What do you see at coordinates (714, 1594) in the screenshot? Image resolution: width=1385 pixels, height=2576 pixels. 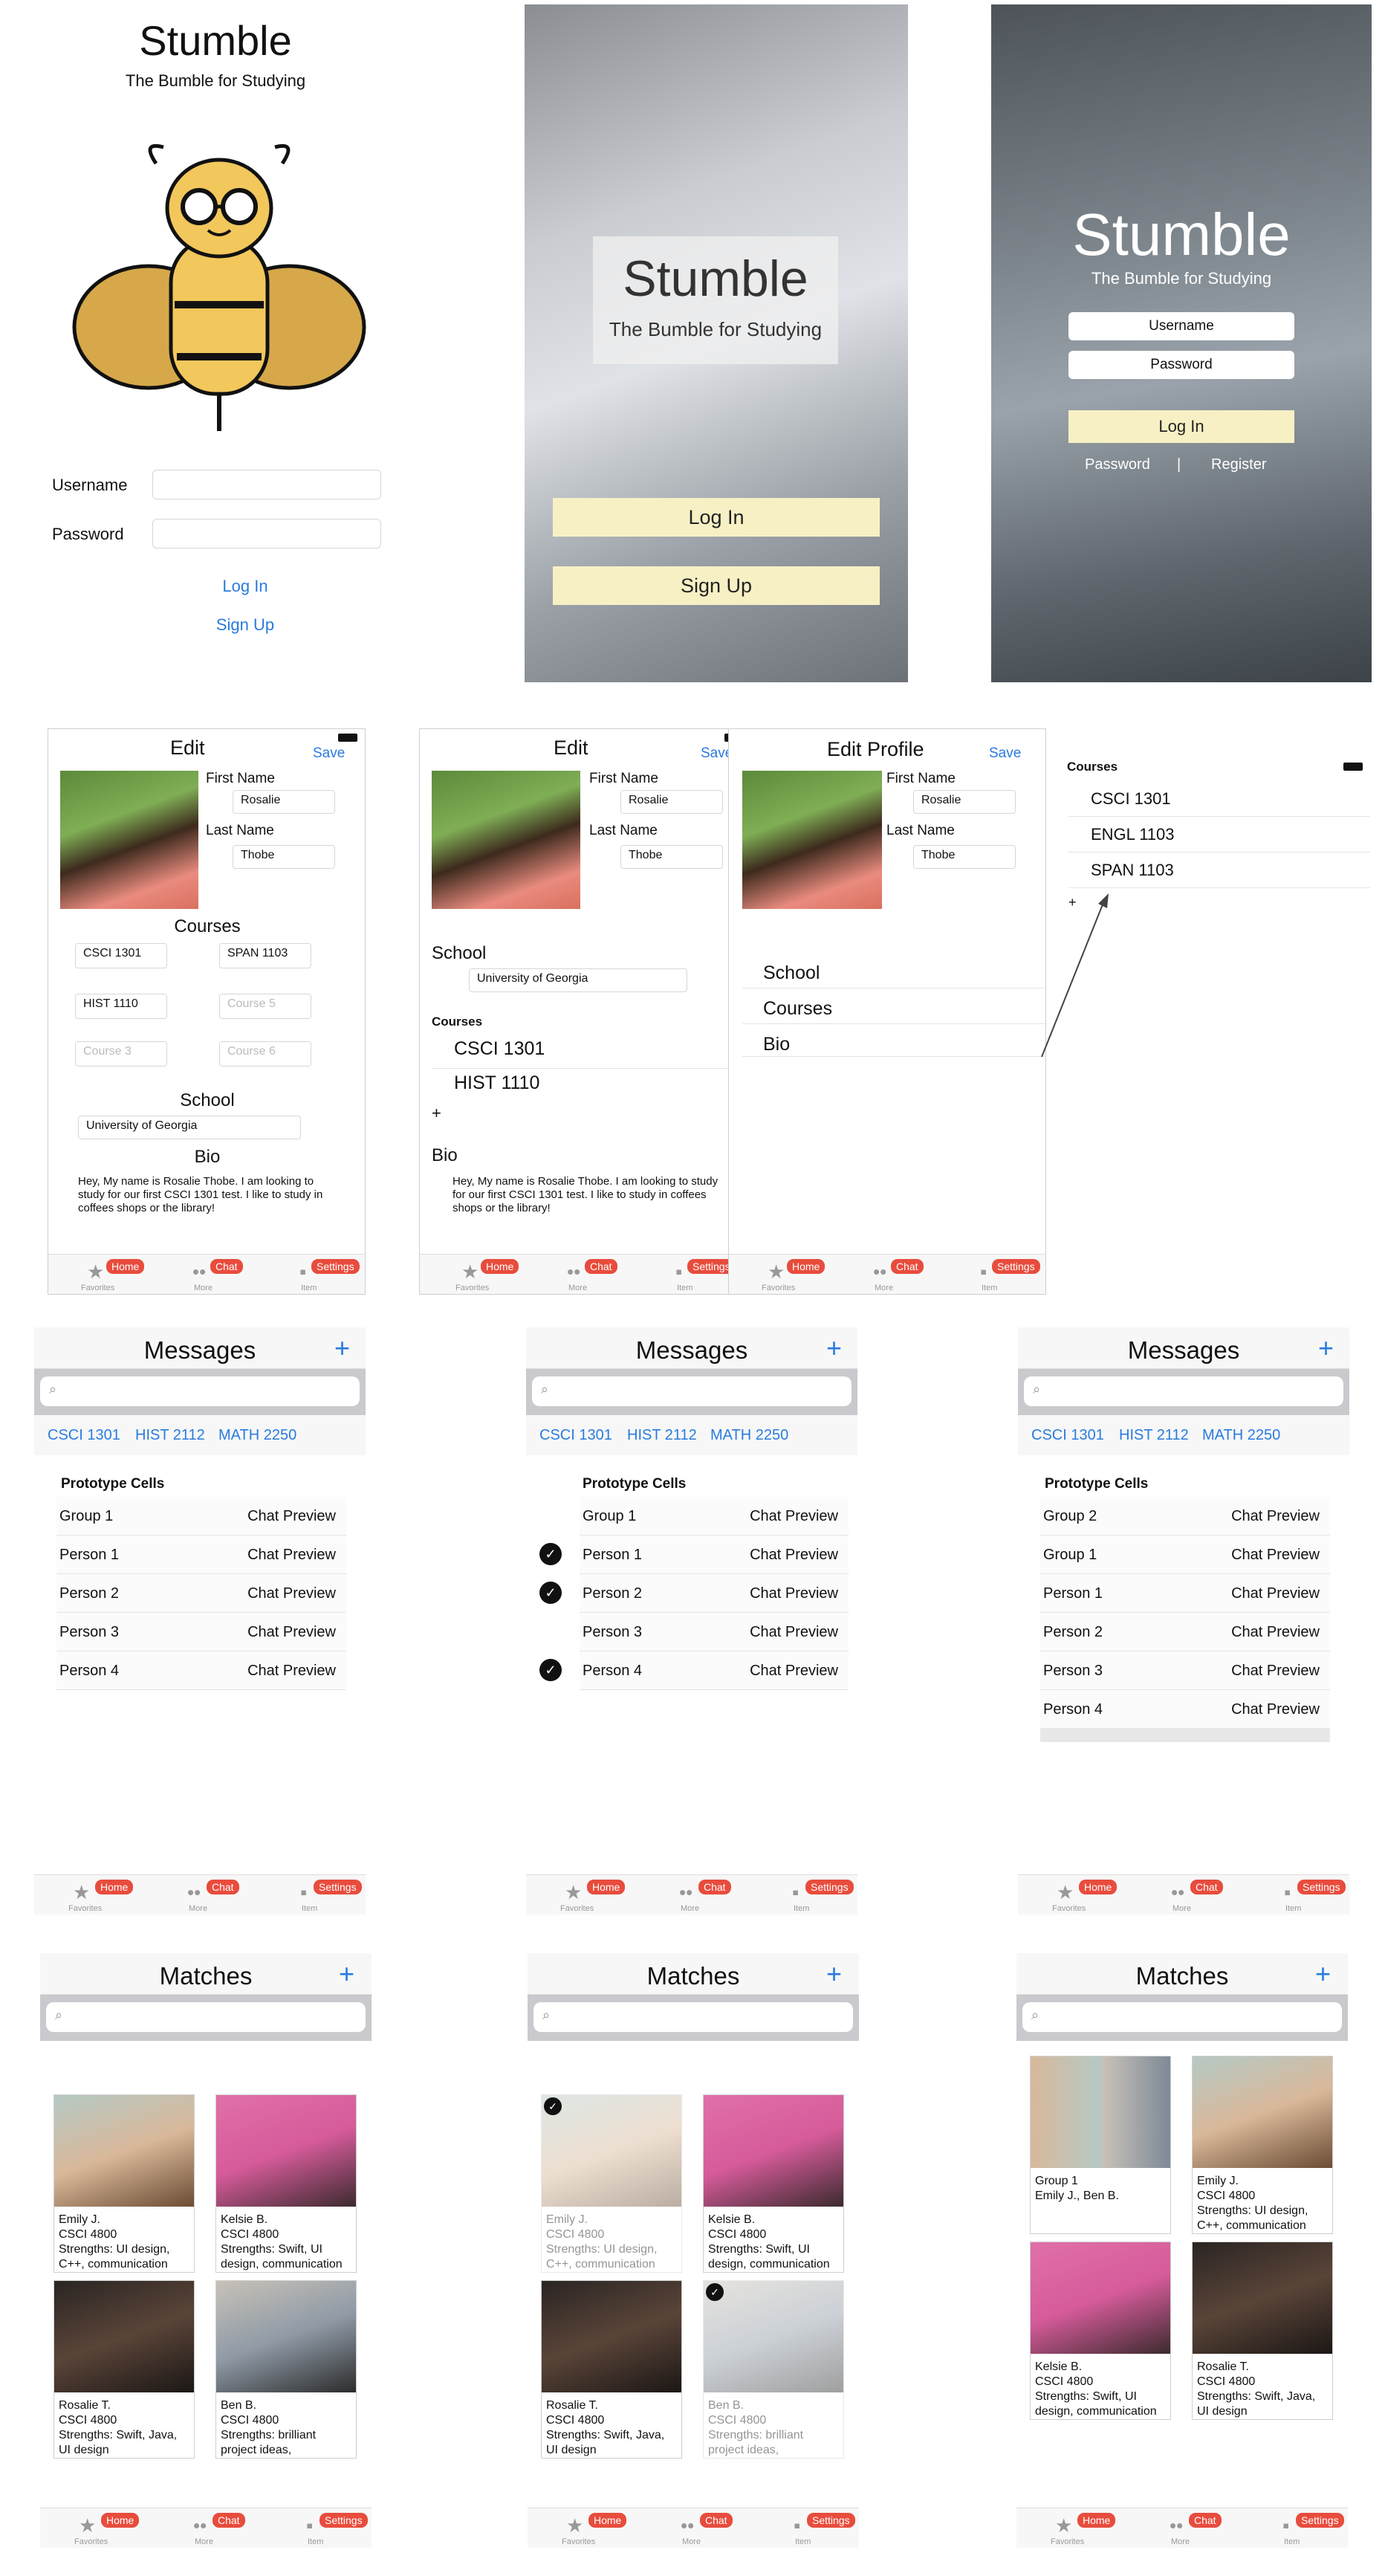 I see `chat-row: Person 2 Chat Preview` at bounding box center [714, 1594].